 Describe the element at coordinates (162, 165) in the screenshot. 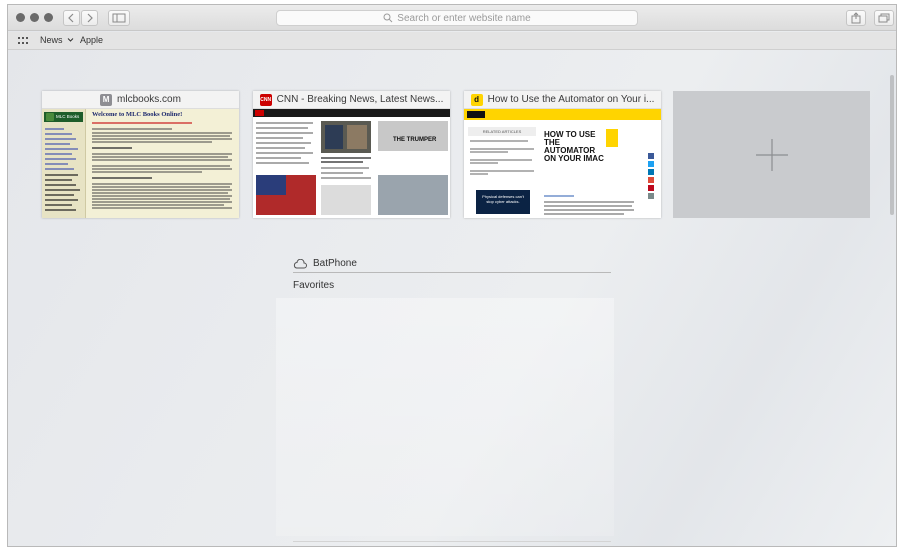

I see `preview-body-text` at that location.